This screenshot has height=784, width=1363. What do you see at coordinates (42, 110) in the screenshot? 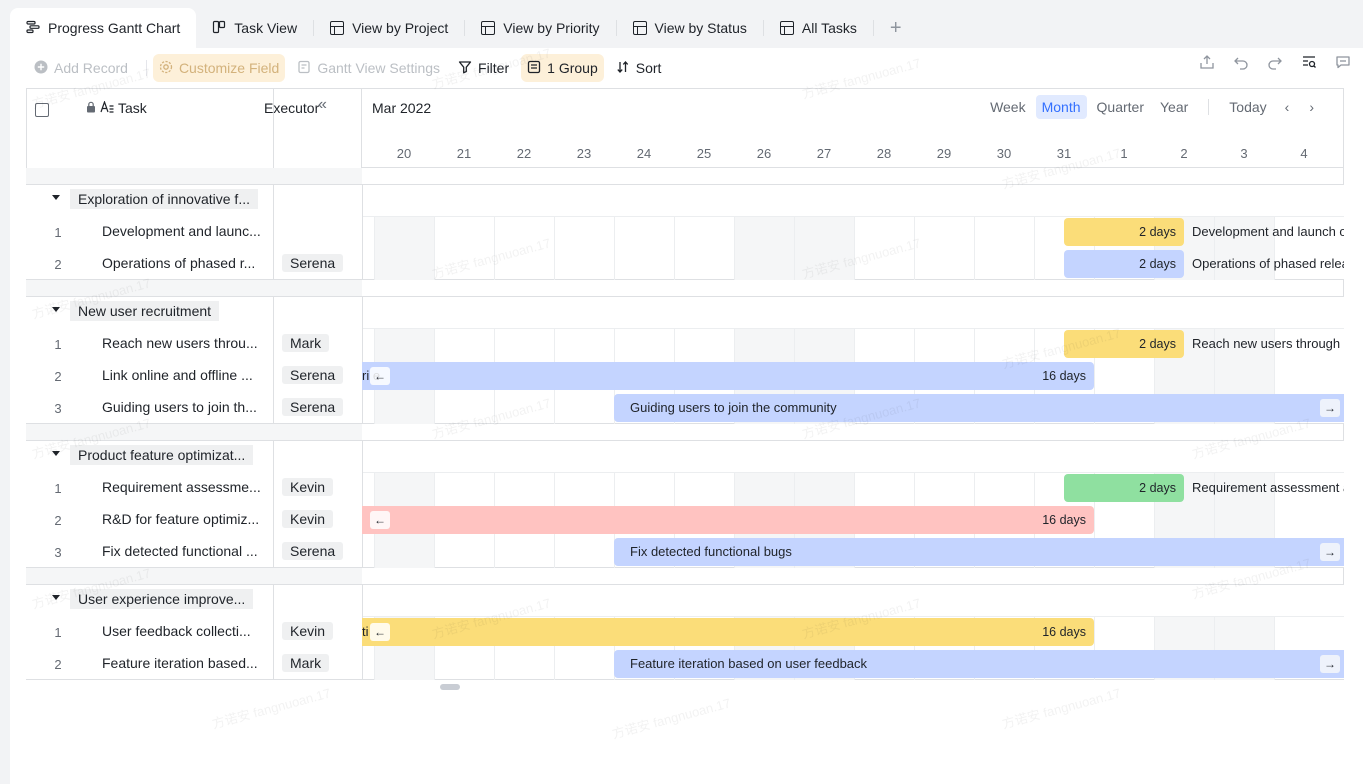
I see `select-all-checkbox` at bounding box center [42, 110].